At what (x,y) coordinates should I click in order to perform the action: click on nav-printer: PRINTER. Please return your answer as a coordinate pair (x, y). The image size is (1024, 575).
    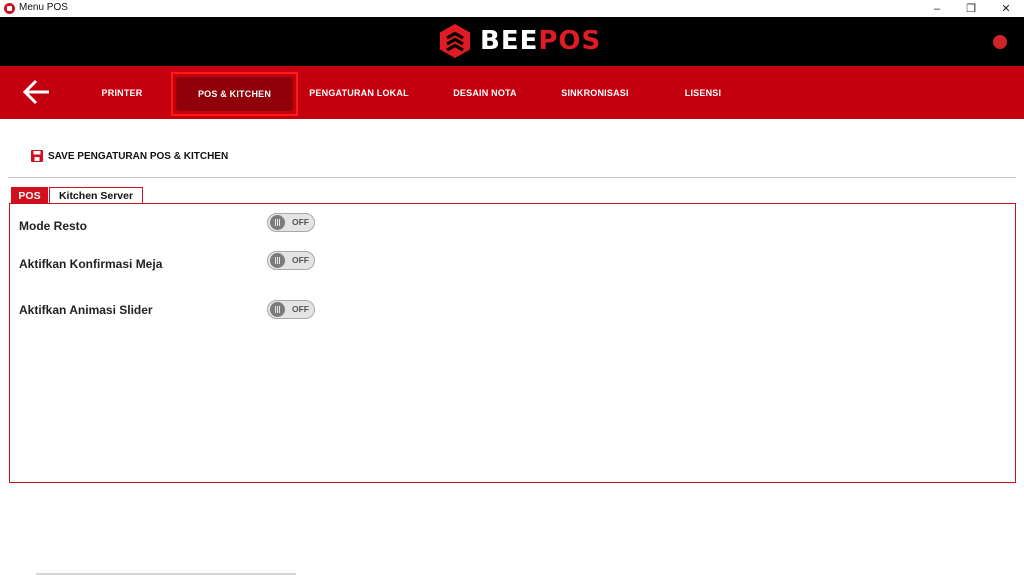
    Looking at the image, I should click on (122, 92).